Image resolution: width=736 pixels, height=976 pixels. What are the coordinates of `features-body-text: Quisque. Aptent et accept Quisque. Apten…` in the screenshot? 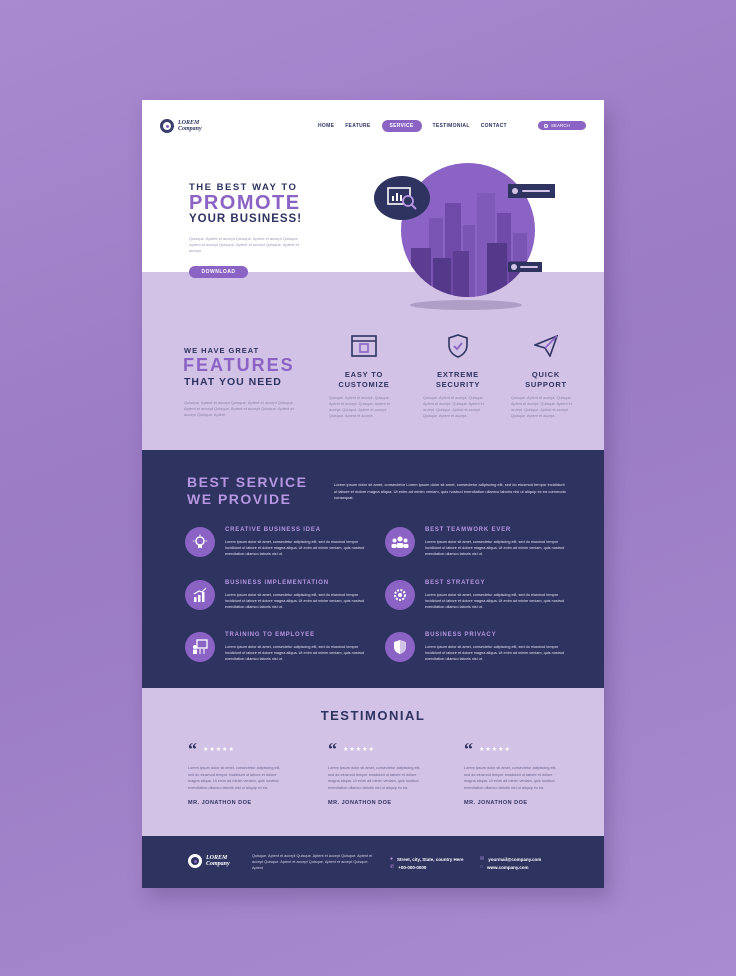 It's located at (239, 408).